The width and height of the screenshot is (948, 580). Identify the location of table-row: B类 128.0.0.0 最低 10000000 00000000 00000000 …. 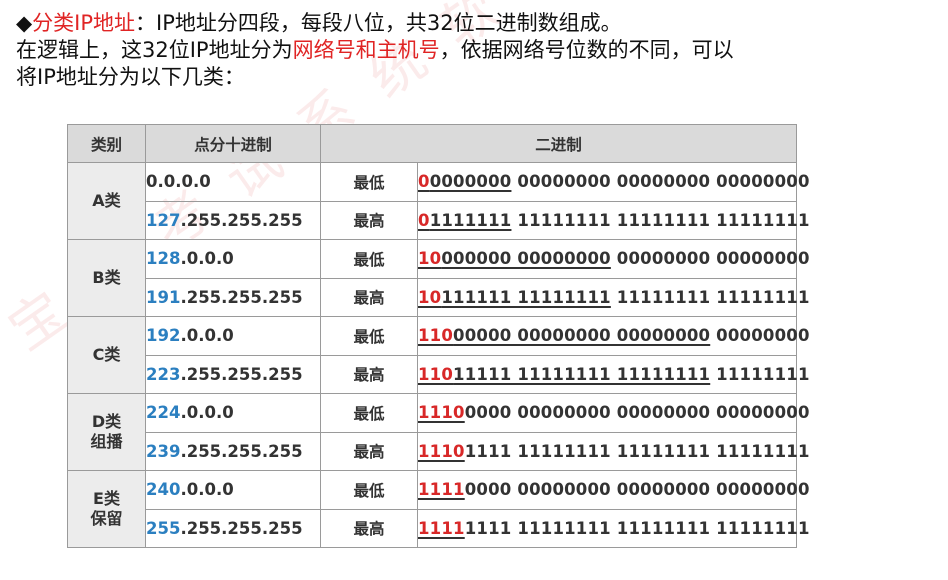
(438, 278).